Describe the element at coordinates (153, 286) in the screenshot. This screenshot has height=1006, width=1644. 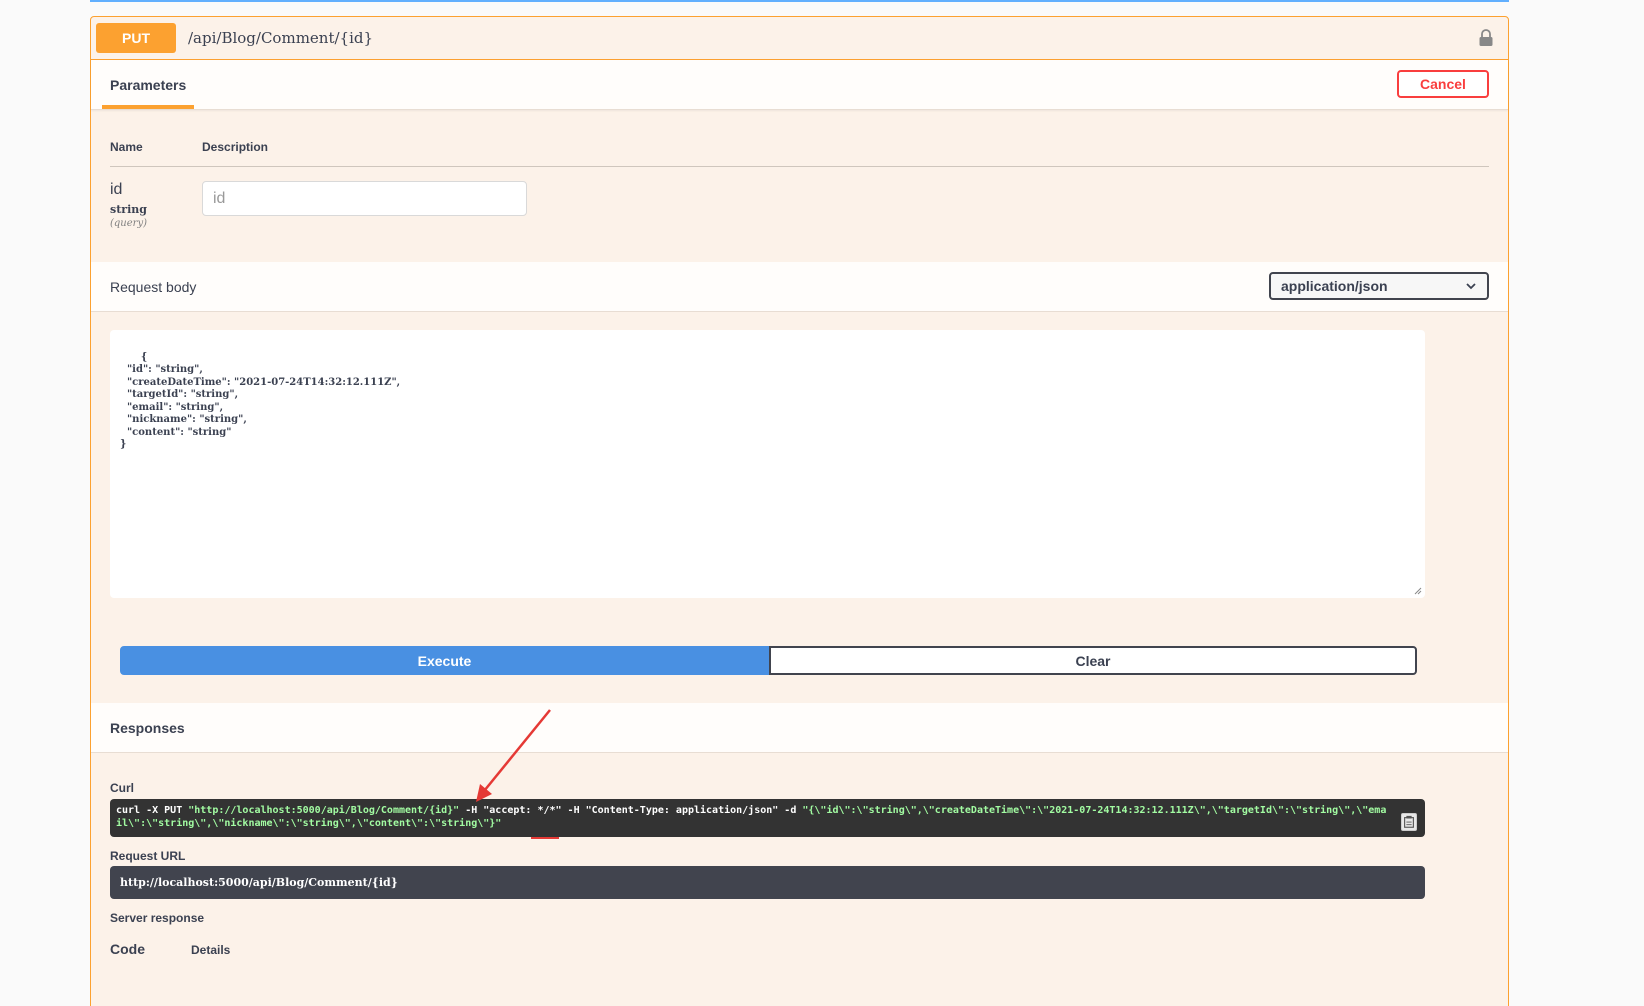
I see `request-body-title: Request body` at that location.